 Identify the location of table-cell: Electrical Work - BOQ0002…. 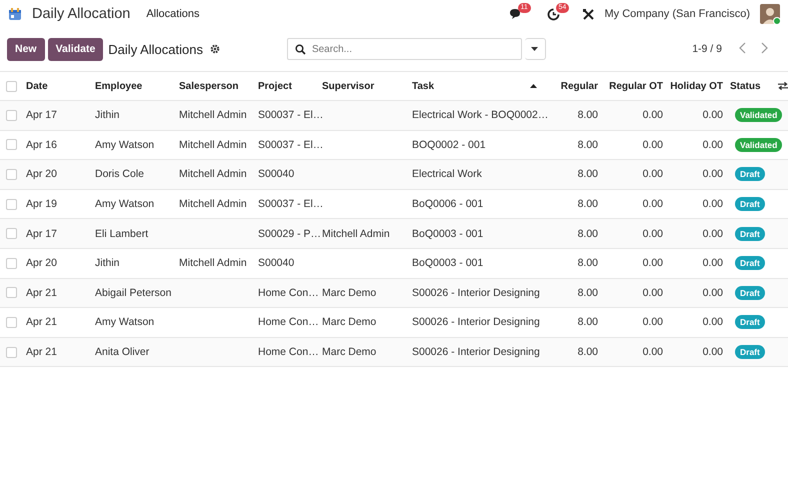
(478, 115).